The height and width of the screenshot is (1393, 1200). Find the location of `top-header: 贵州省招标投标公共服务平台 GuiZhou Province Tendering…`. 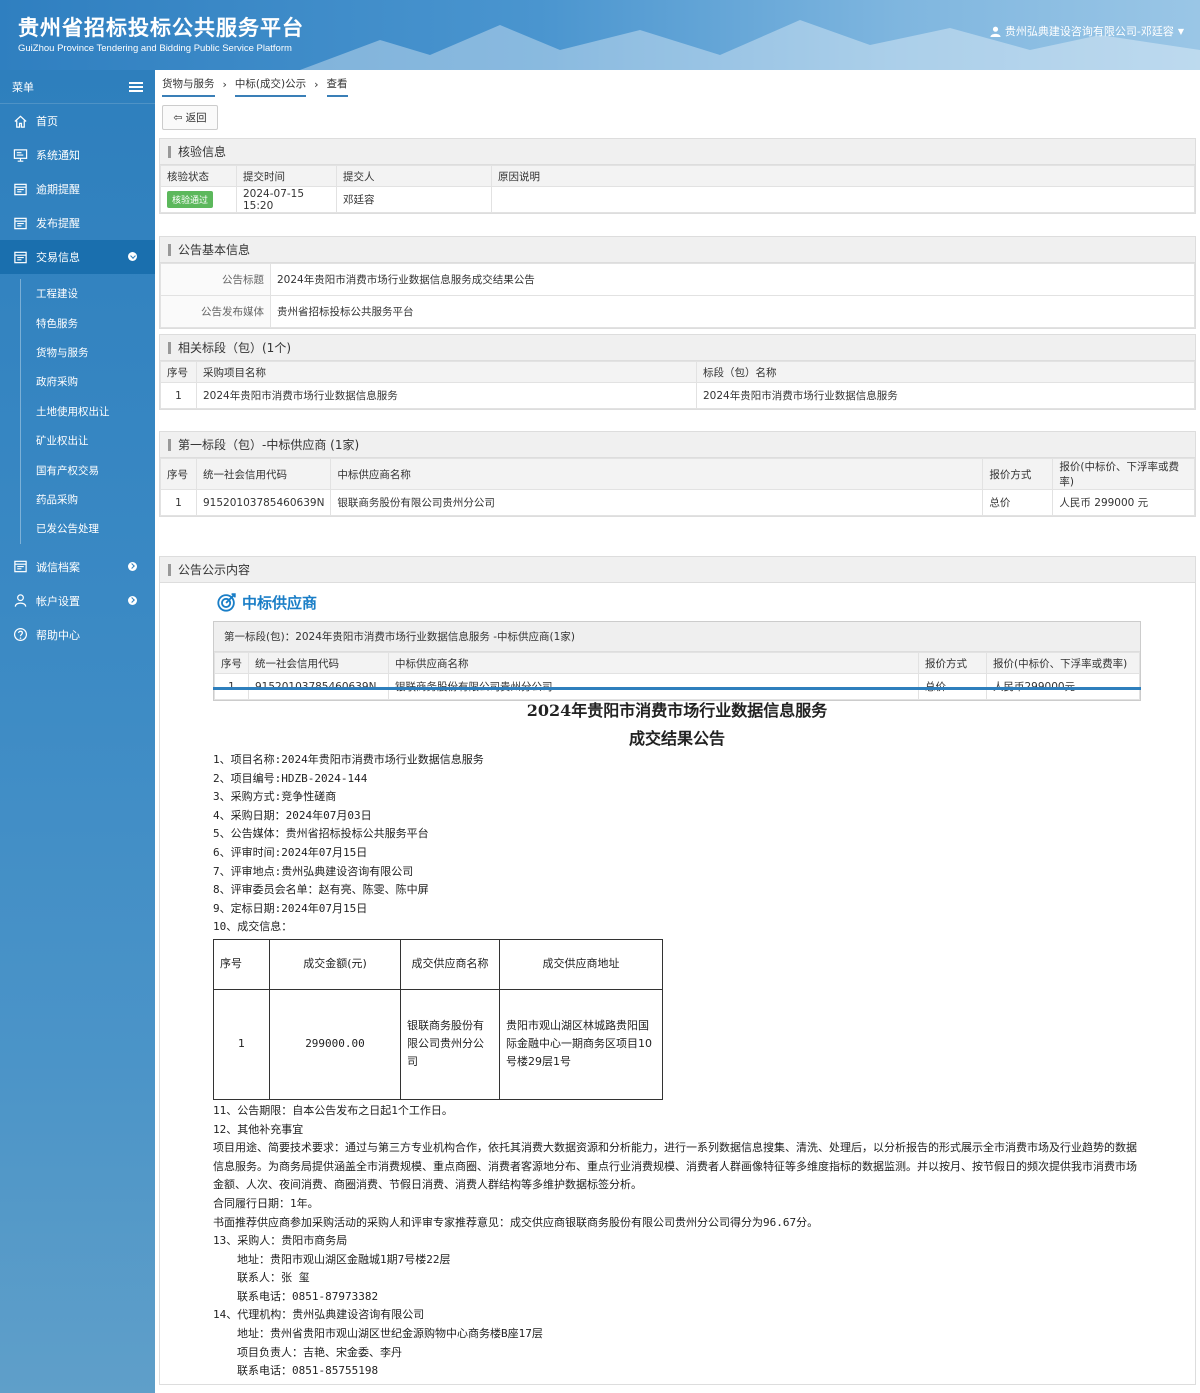

top-header: 贵州省招标投标公共服务平台 GuiZhou Province Tendering… is located at coordinates (600, 35).